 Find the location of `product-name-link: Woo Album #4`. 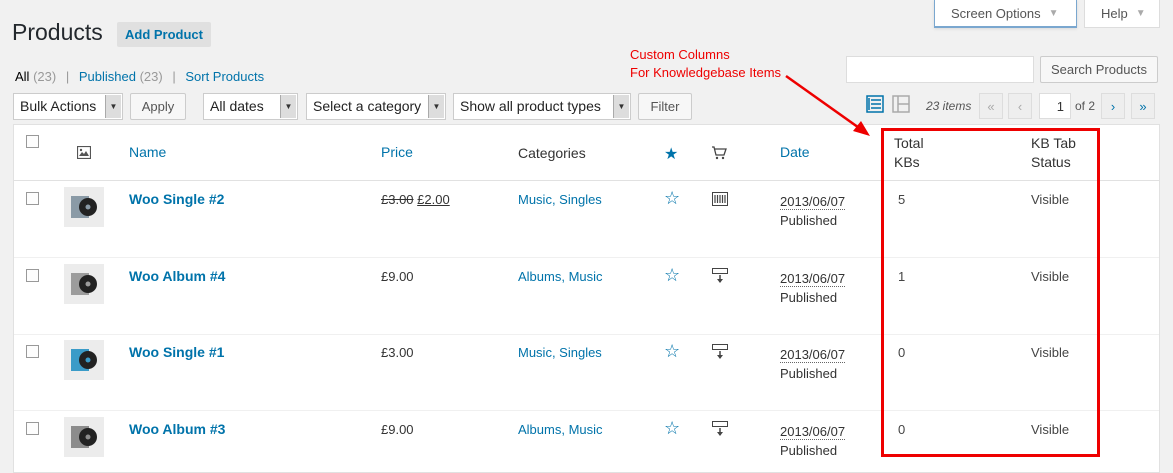

product-name-link: Woo Album #4 is located at coordinates (177, 276).